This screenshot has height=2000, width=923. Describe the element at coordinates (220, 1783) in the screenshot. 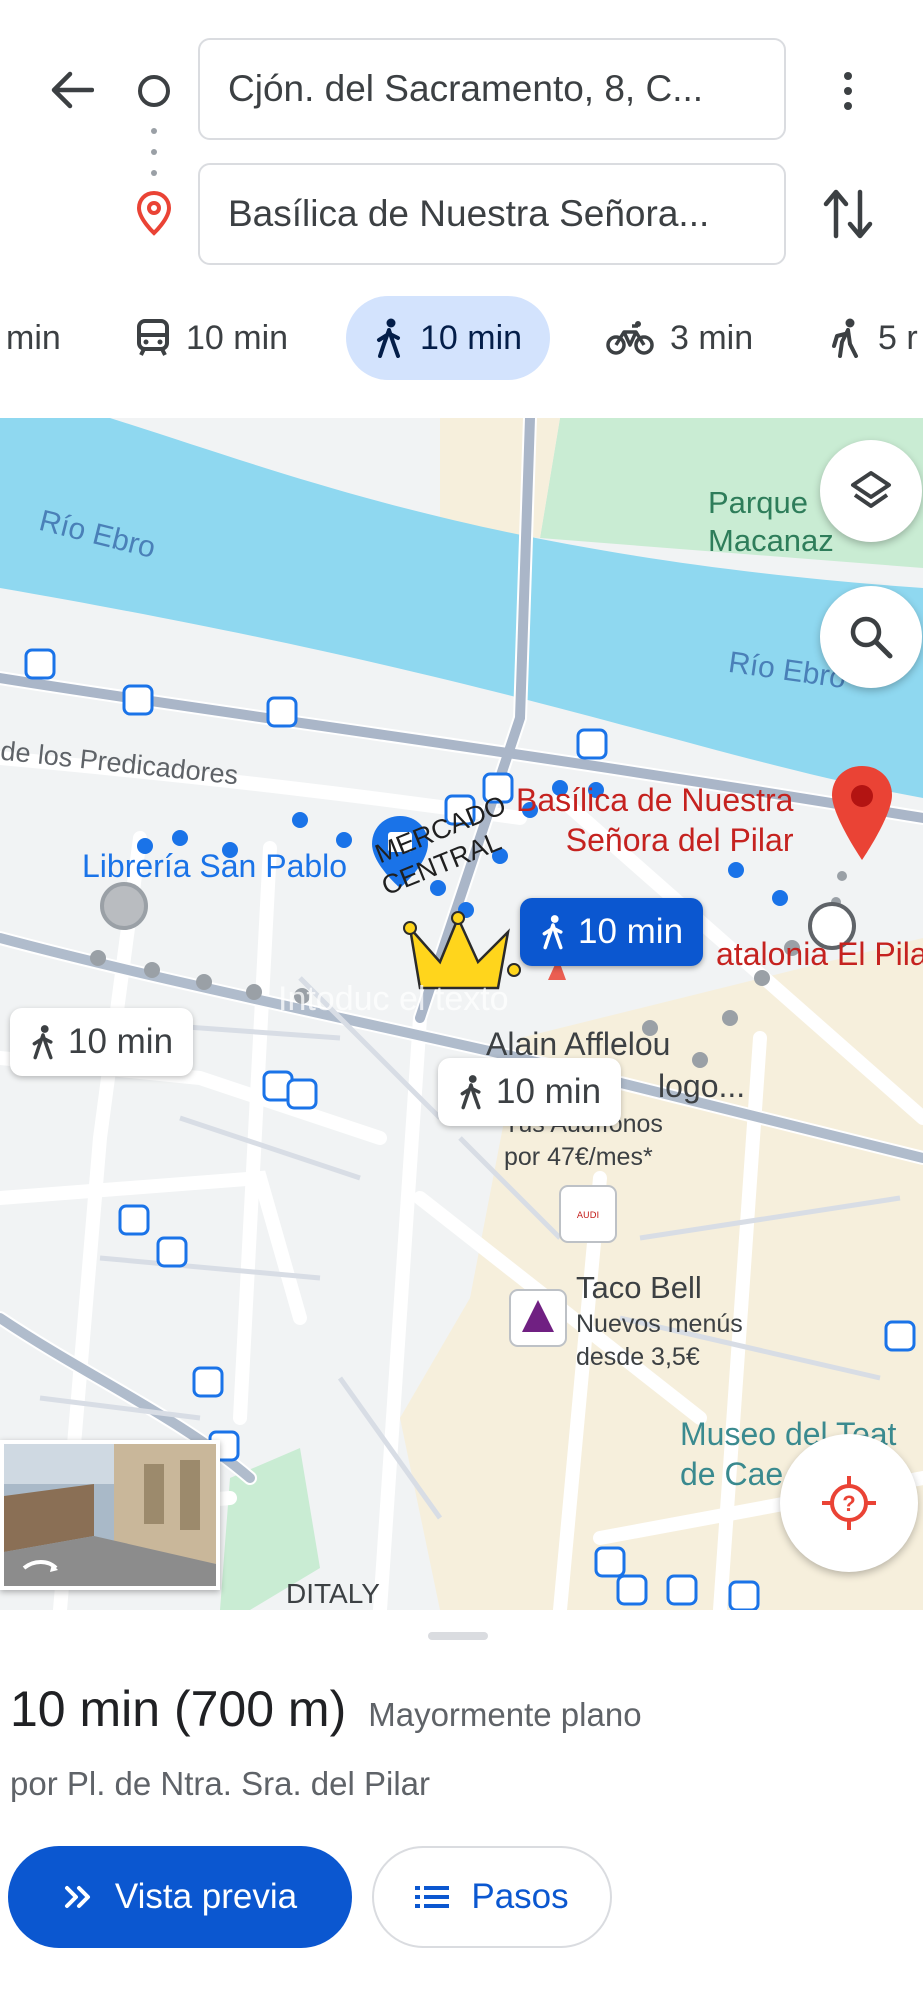

I see `route-via: por Pl. de Ntra. Sra. del Pilar` at that location.